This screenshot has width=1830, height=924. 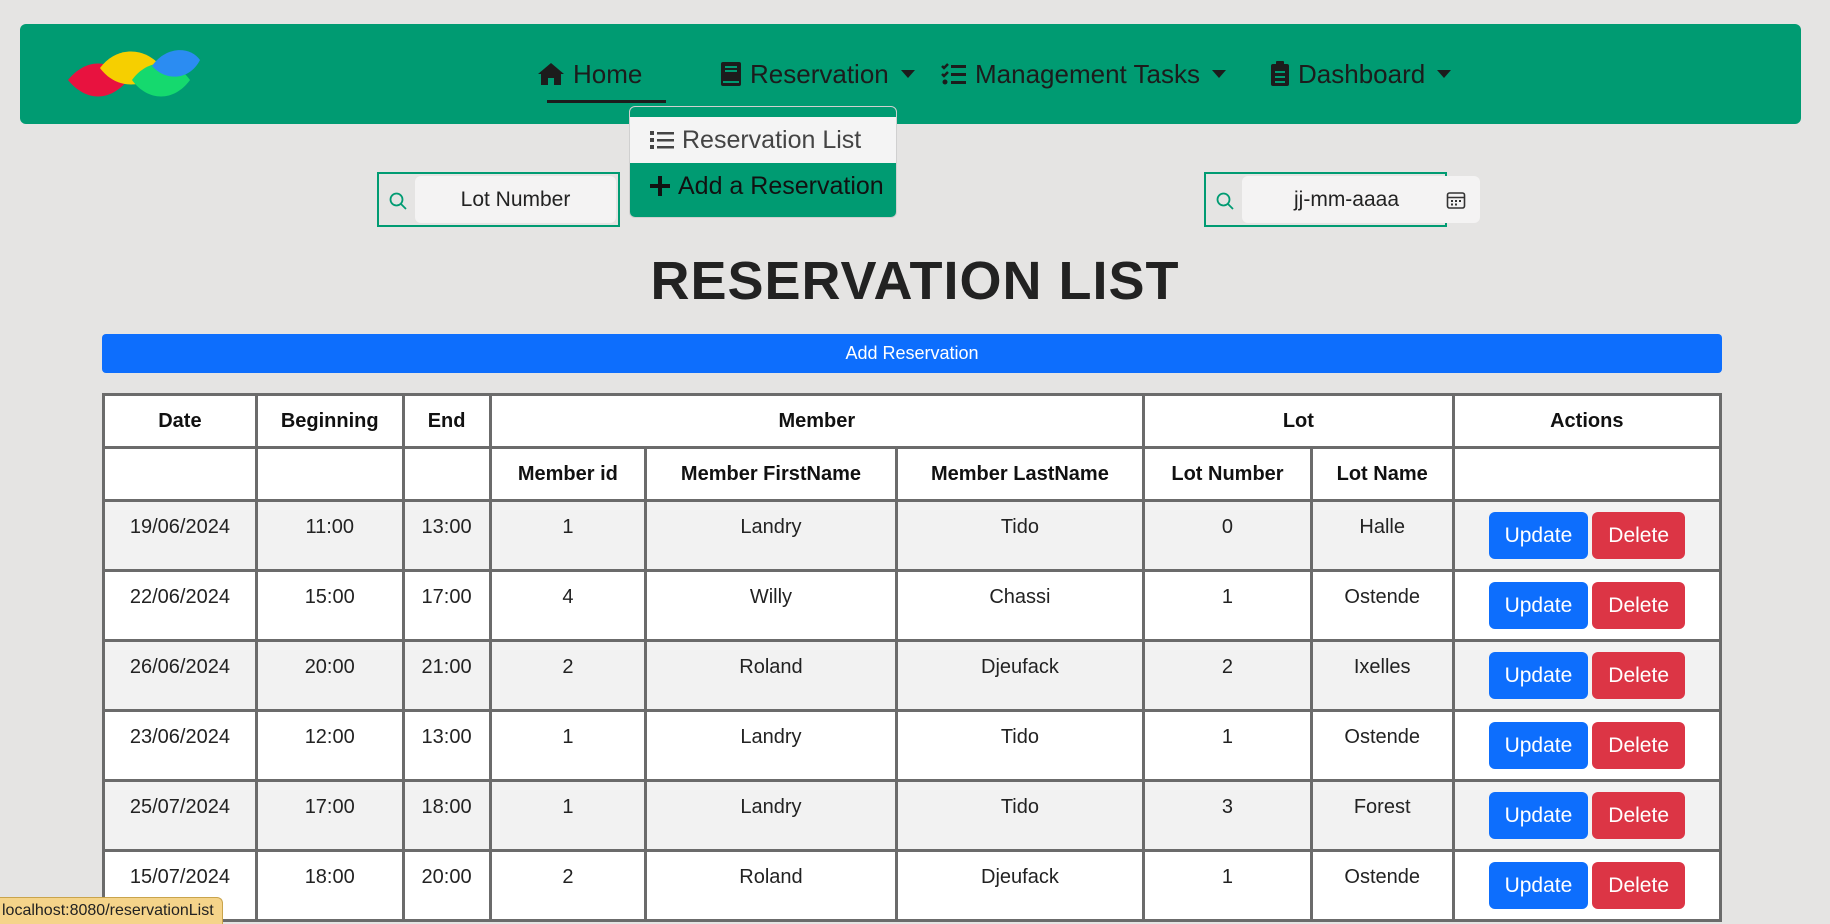 I want to click on cell-beginning: 17:00, so click(x=329, y=815).